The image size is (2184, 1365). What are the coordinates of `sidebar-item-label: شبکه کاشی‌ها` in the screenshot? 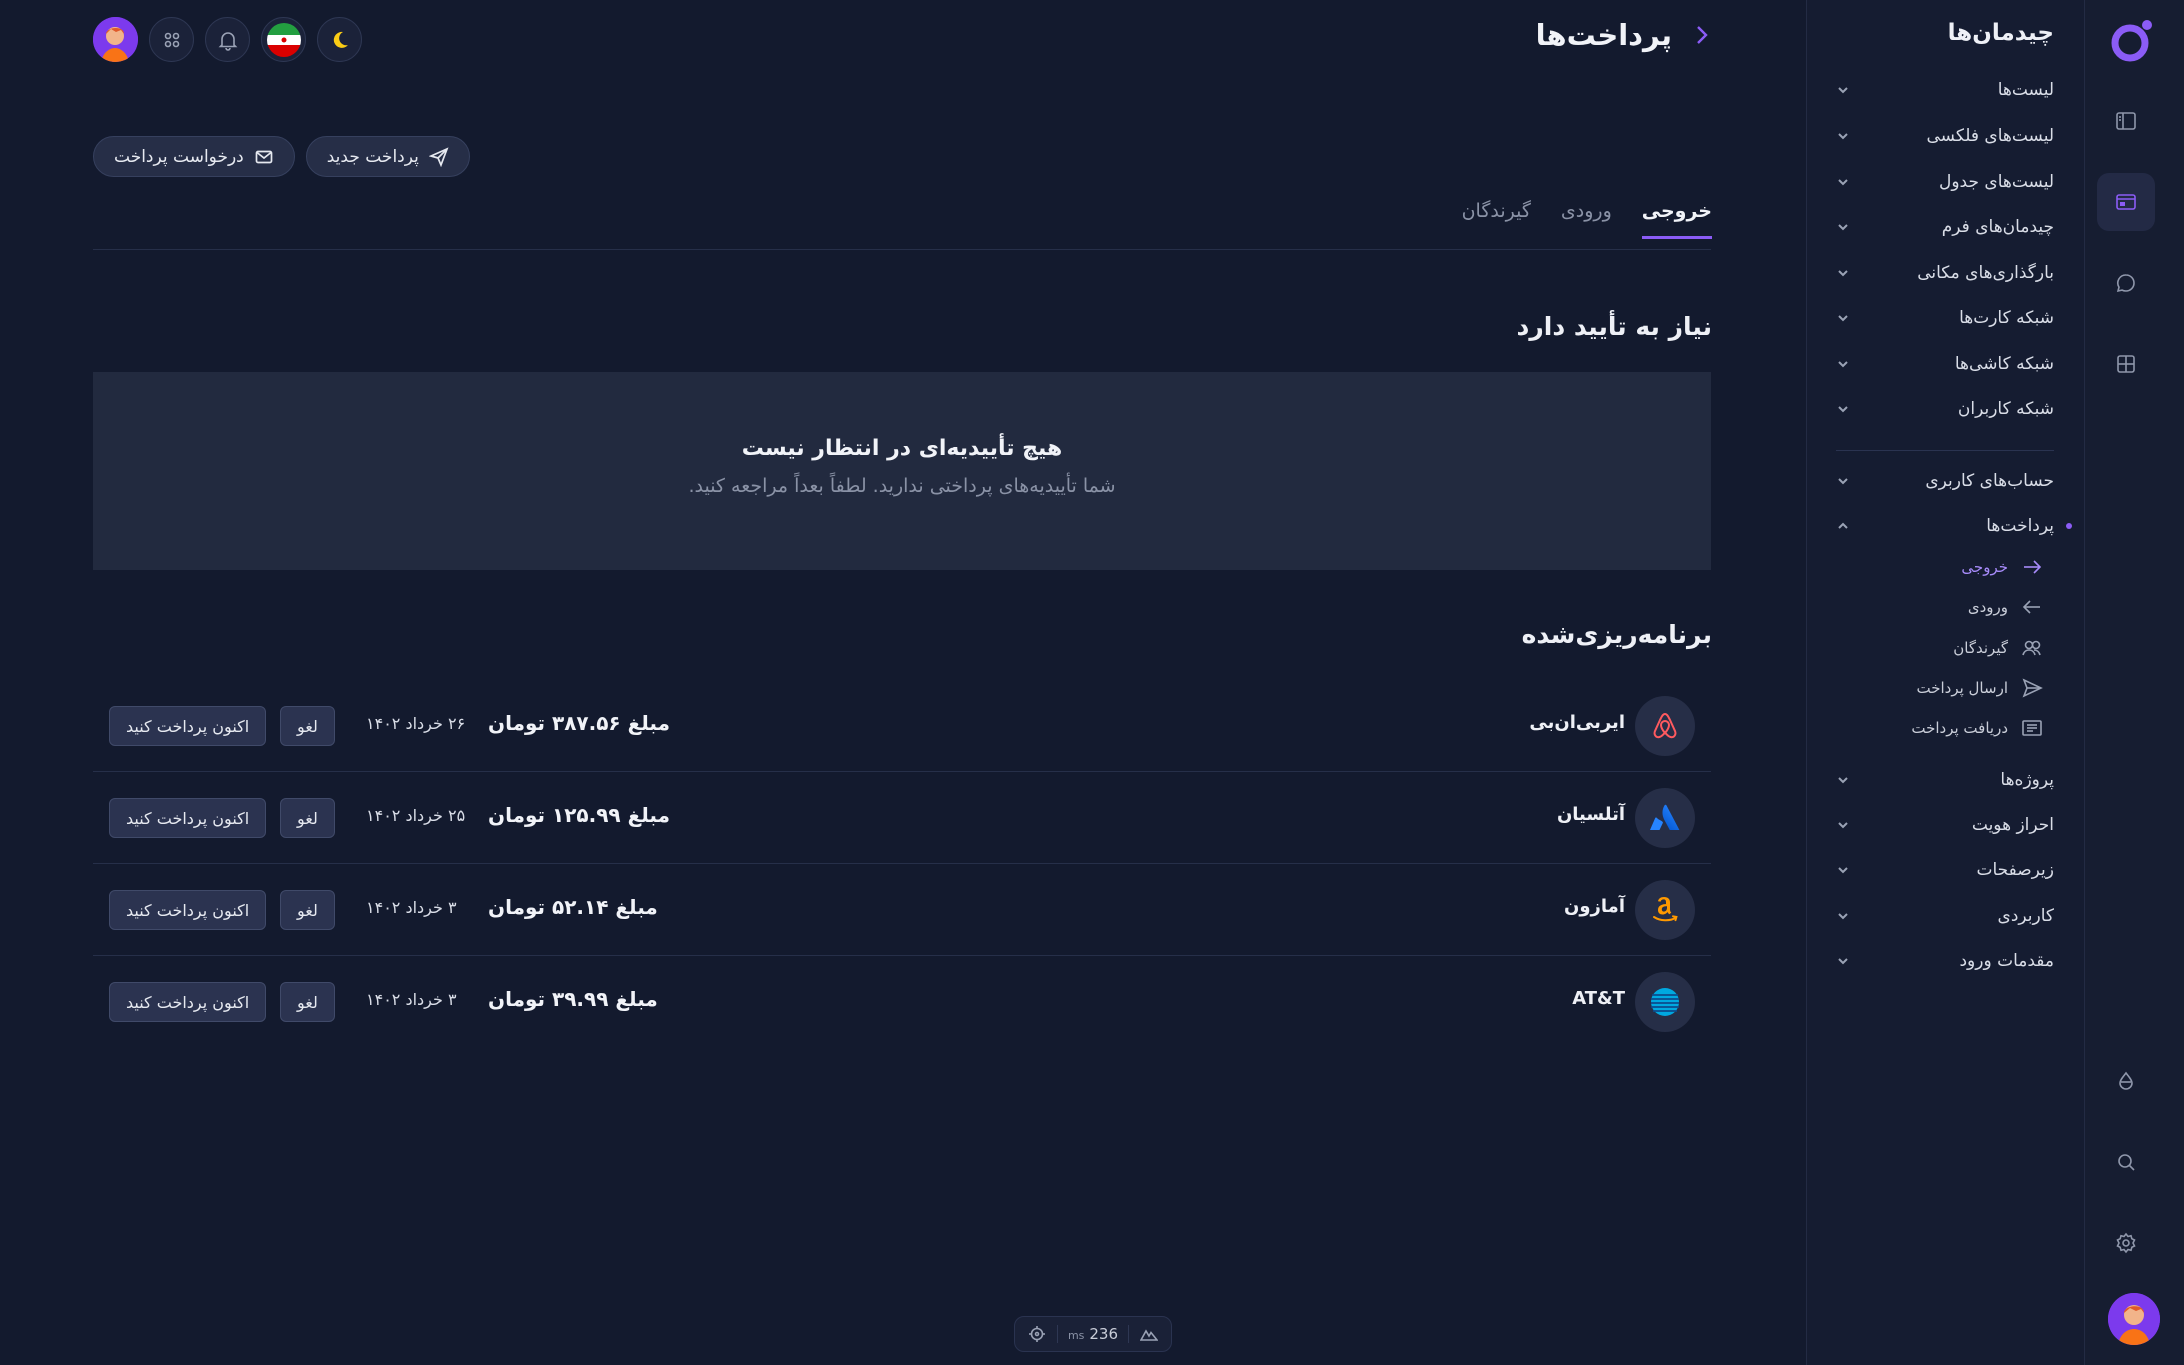 It's located at (2004, 364).